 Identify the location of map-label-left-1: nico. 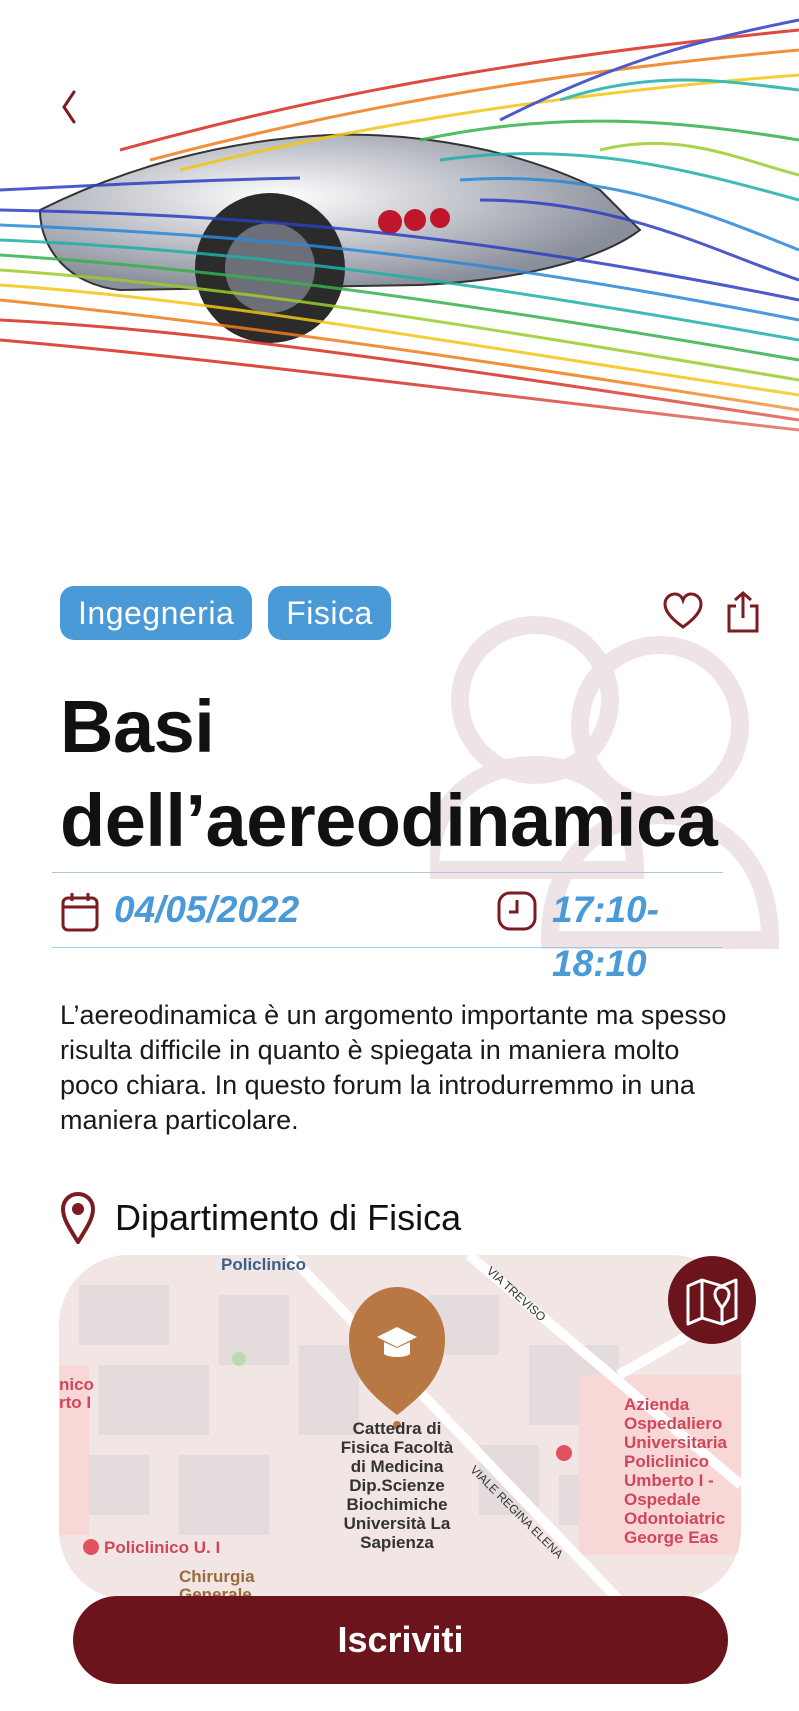
(76, 1384).